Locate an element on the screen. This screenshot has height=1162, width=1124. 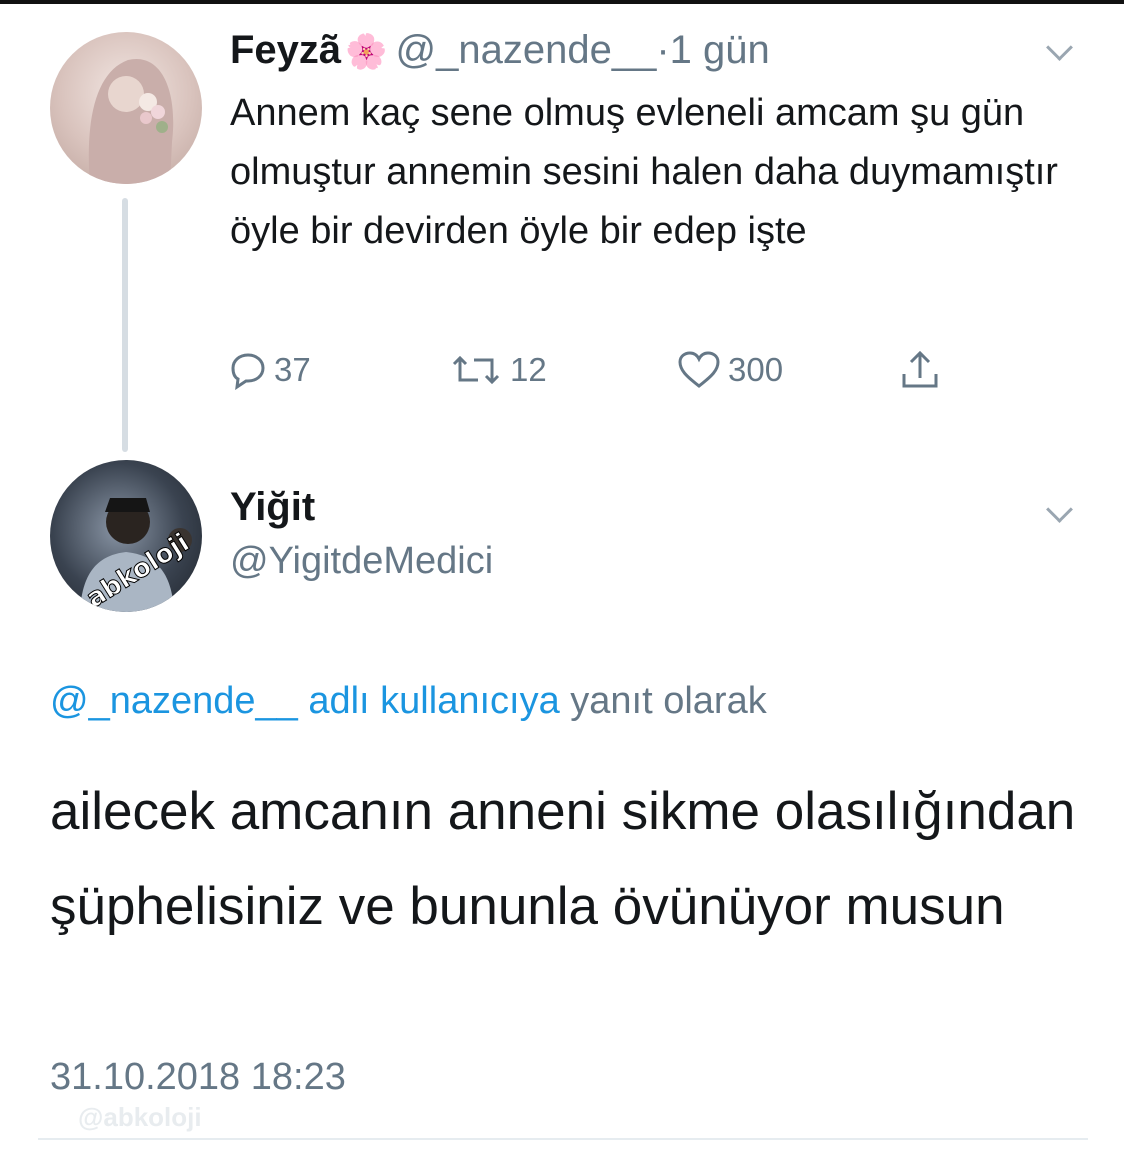
tweet-header: Feyzã 🌸 @_nazende__·1 gün is located at coordinates (500, 51).